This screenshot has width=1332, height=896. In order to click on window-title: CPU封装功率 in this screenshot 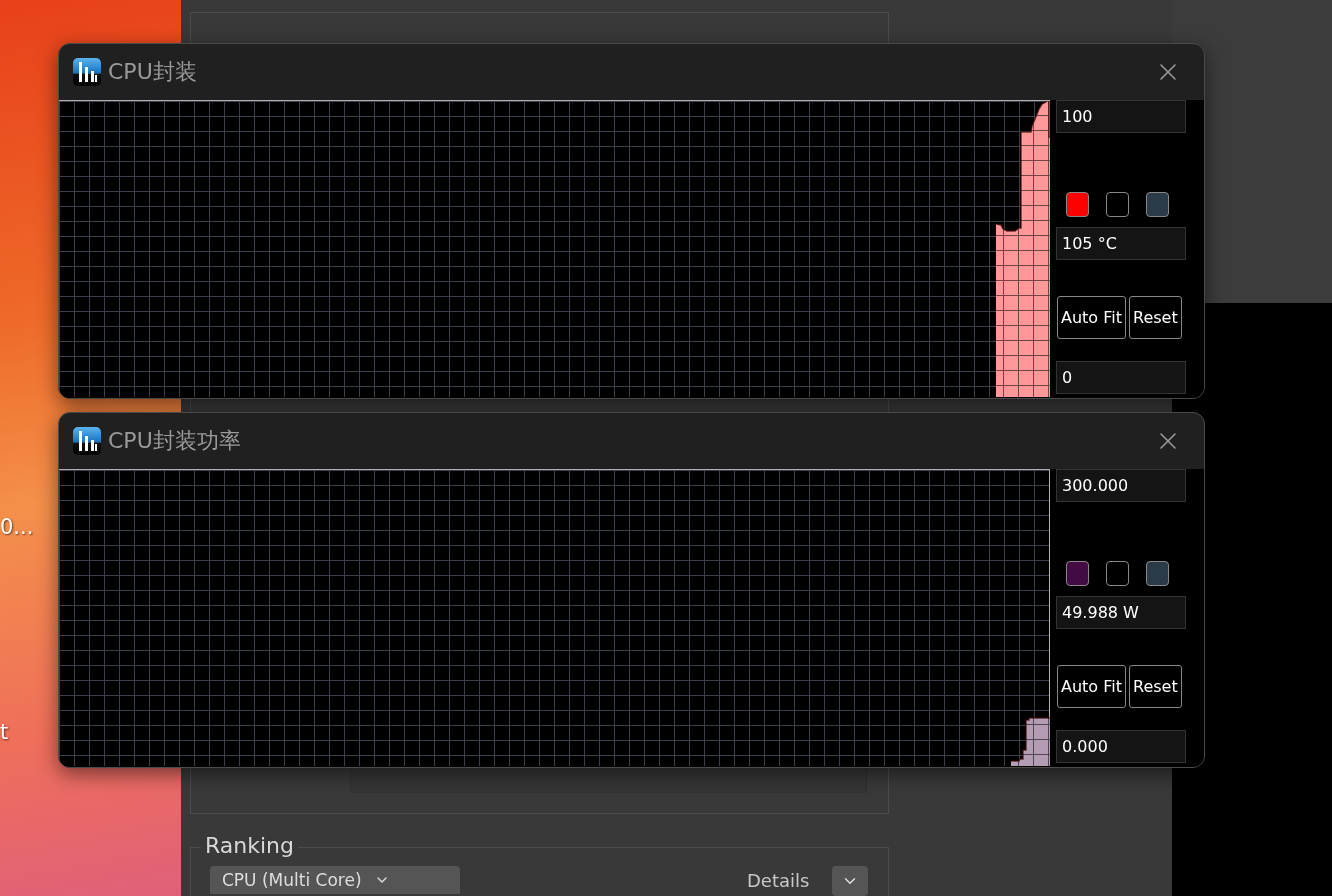, I will do `click(175, 441)`.